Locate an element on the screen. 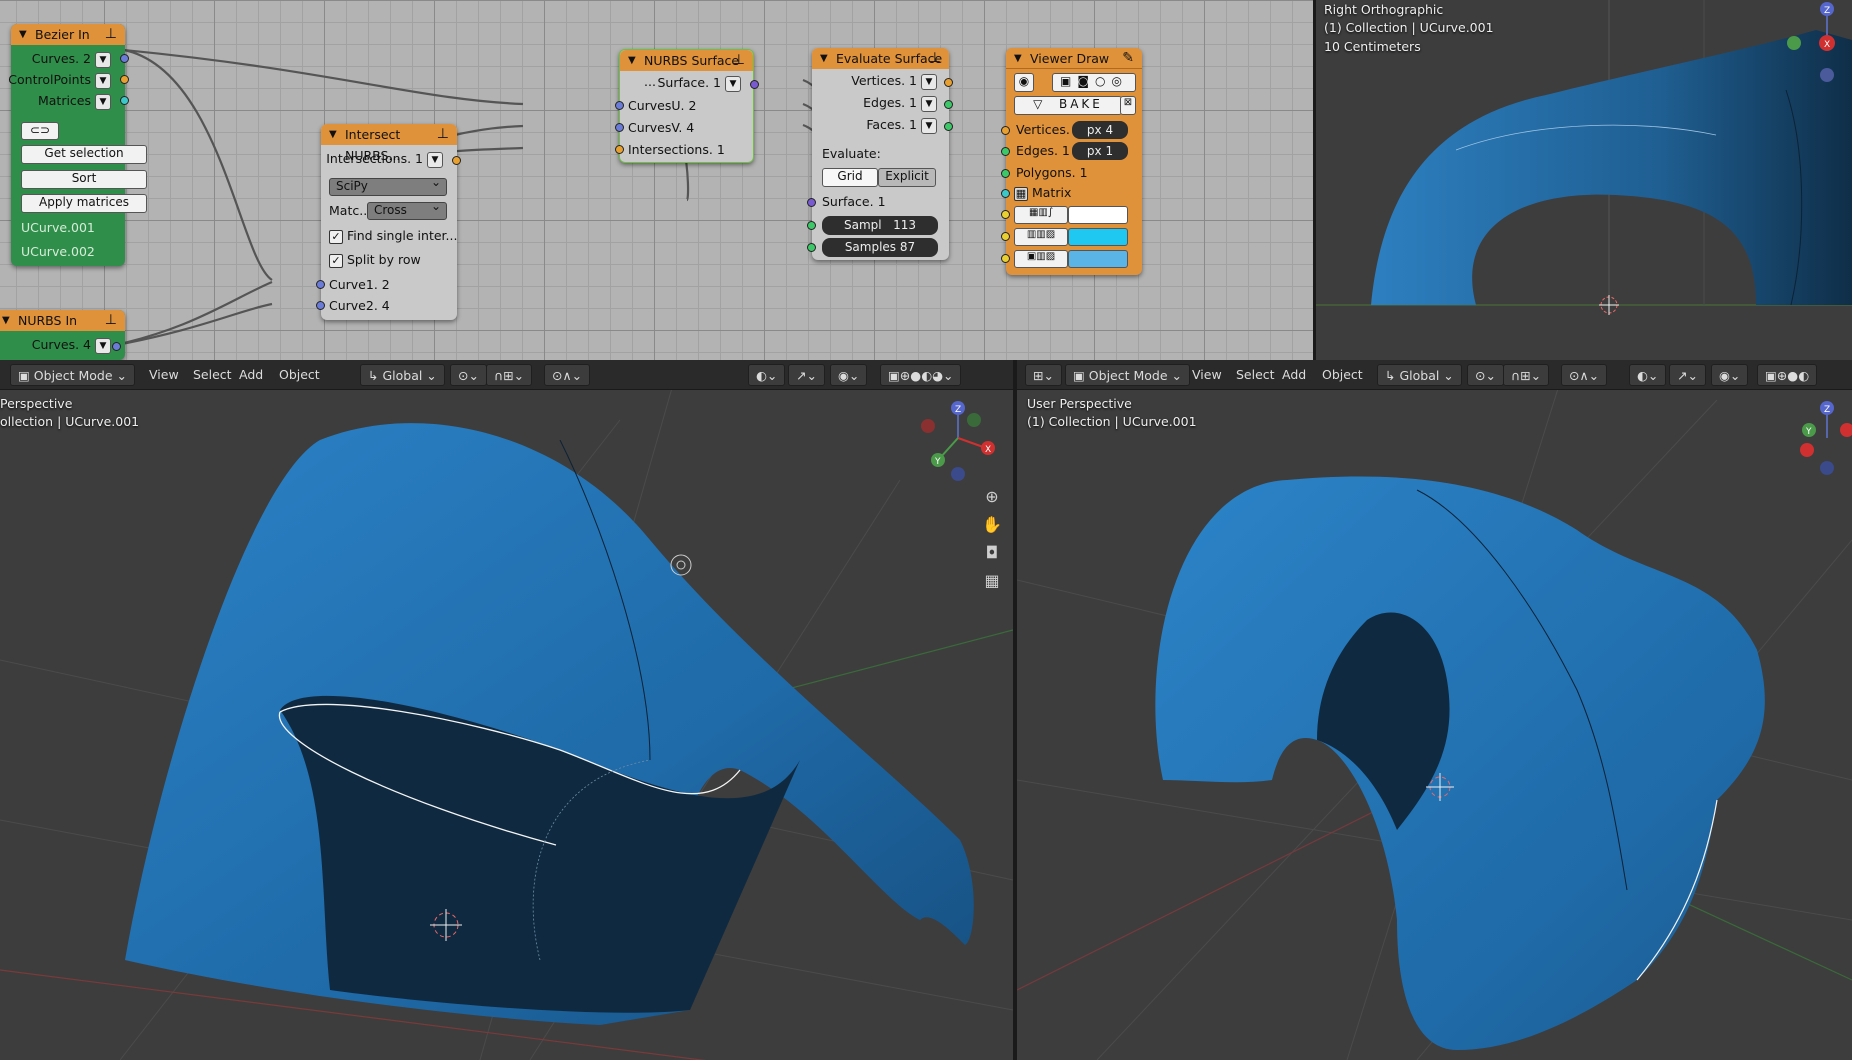  node-header: ▼ Bezier In ⊥ is located at coordinates (68, 34).